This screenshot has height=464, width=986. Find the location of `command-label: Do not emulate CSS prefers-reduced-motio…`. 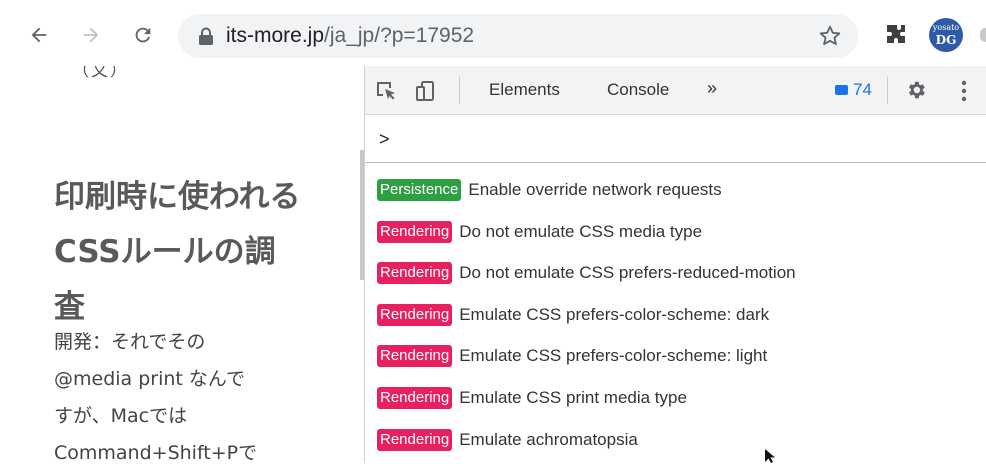

command-label: Do not emulate CSS prefers-reduced-motio… is located at coordinates (627, 272).